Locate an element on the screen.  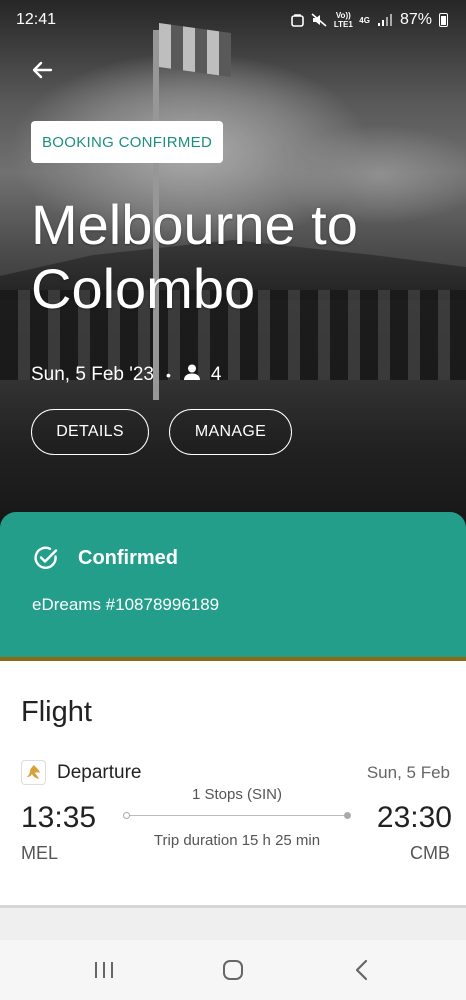
leg-label: Departure is located at coordinates (99, 772).